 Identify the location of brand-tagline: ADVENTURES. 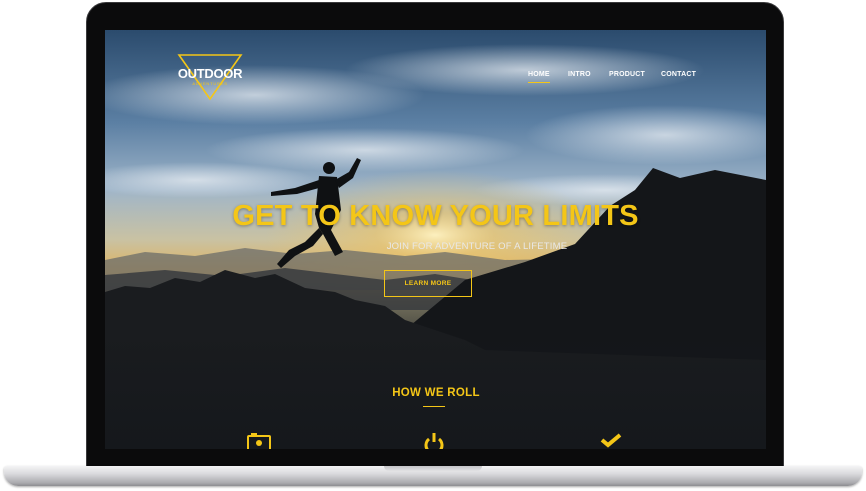
(210, 83).